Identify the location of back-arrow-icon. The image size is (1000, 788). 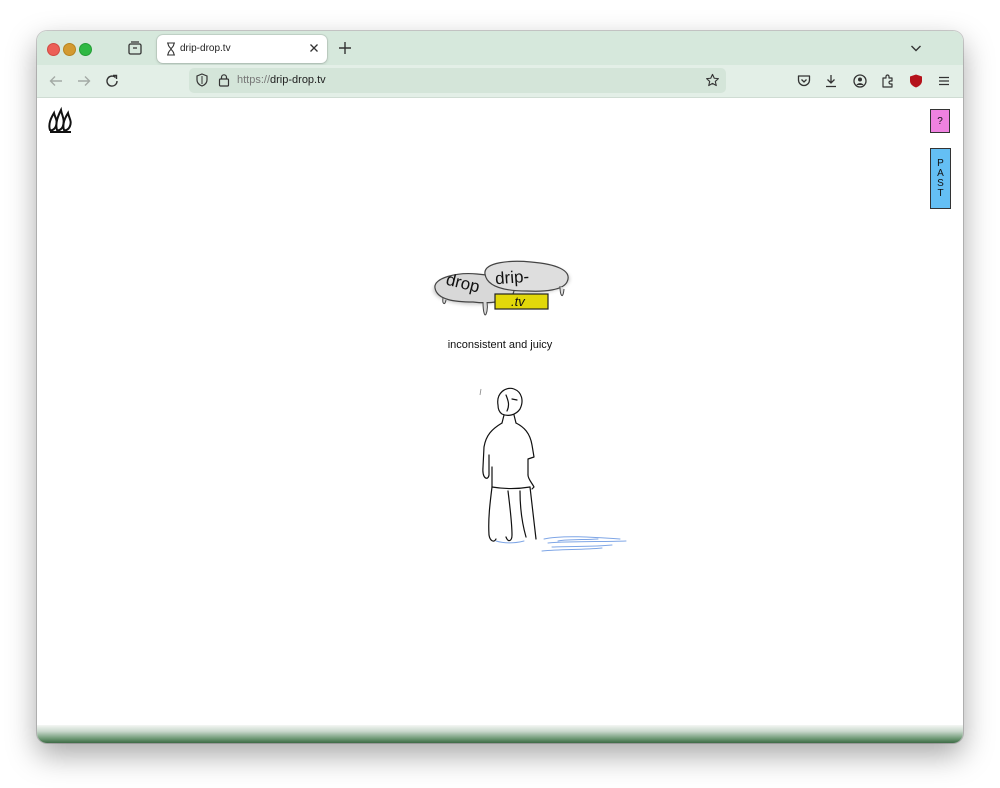
(56, 81).